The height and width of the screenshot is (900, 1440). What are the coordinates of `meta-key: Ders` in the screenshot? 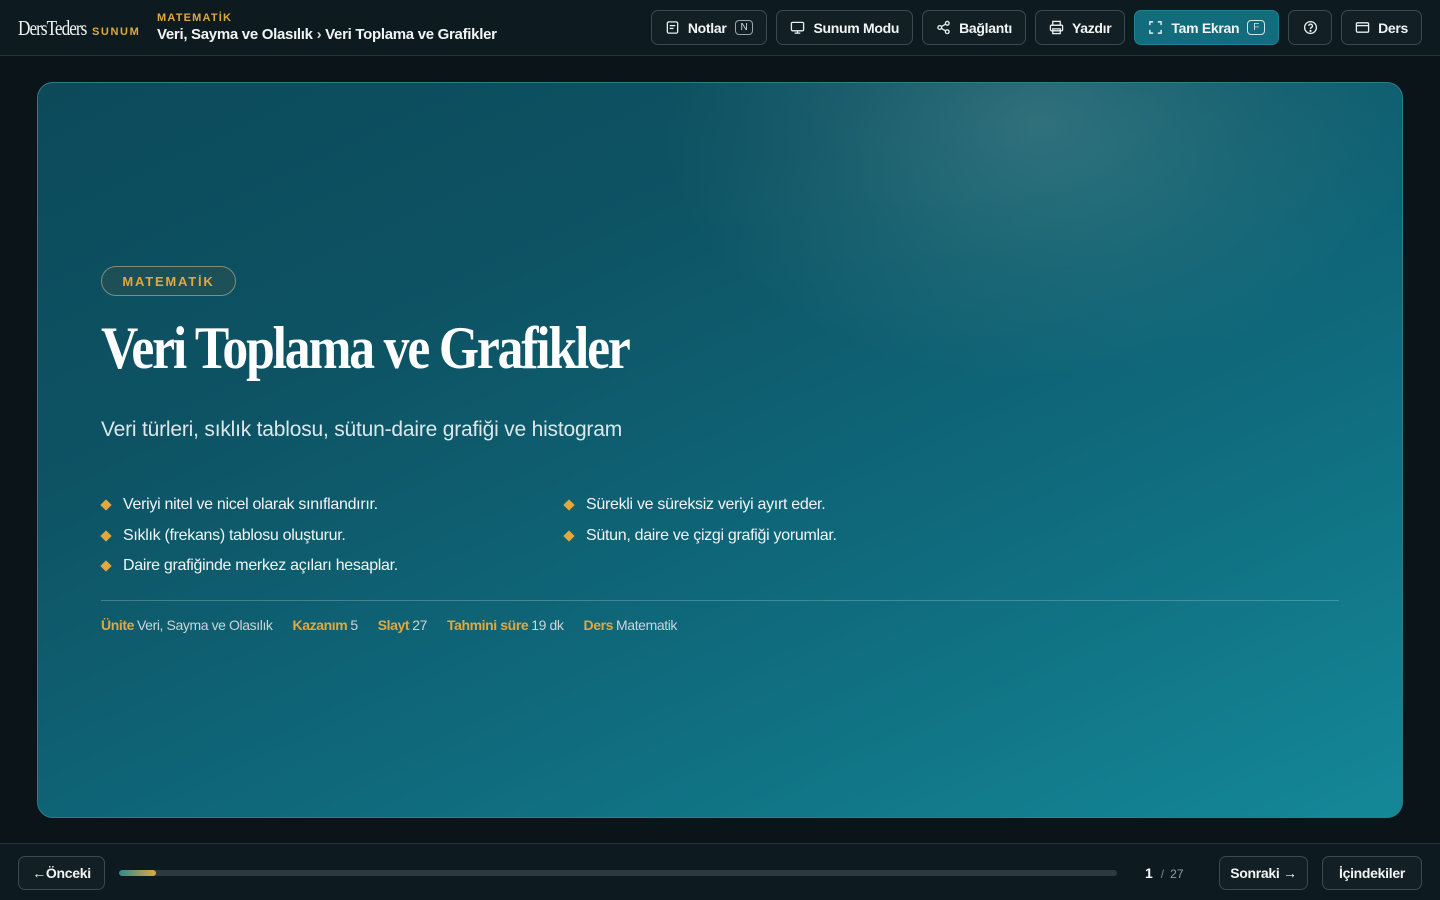 It's located at (598, 625).